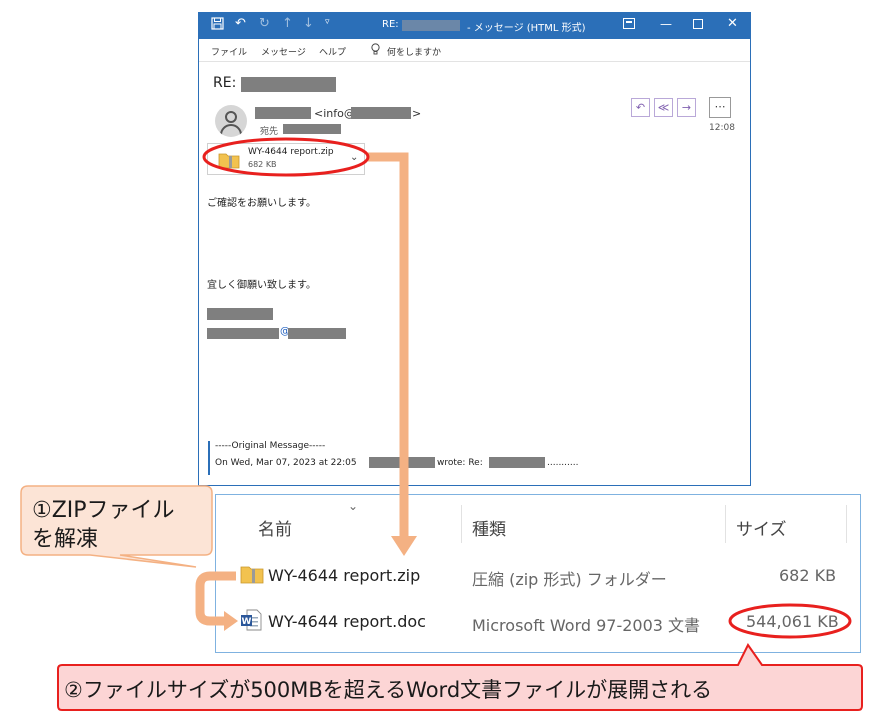  Describe the element at coordinates (65, 539) in the screenshot. I see `step1-callout-line2: を解凍` at that location.